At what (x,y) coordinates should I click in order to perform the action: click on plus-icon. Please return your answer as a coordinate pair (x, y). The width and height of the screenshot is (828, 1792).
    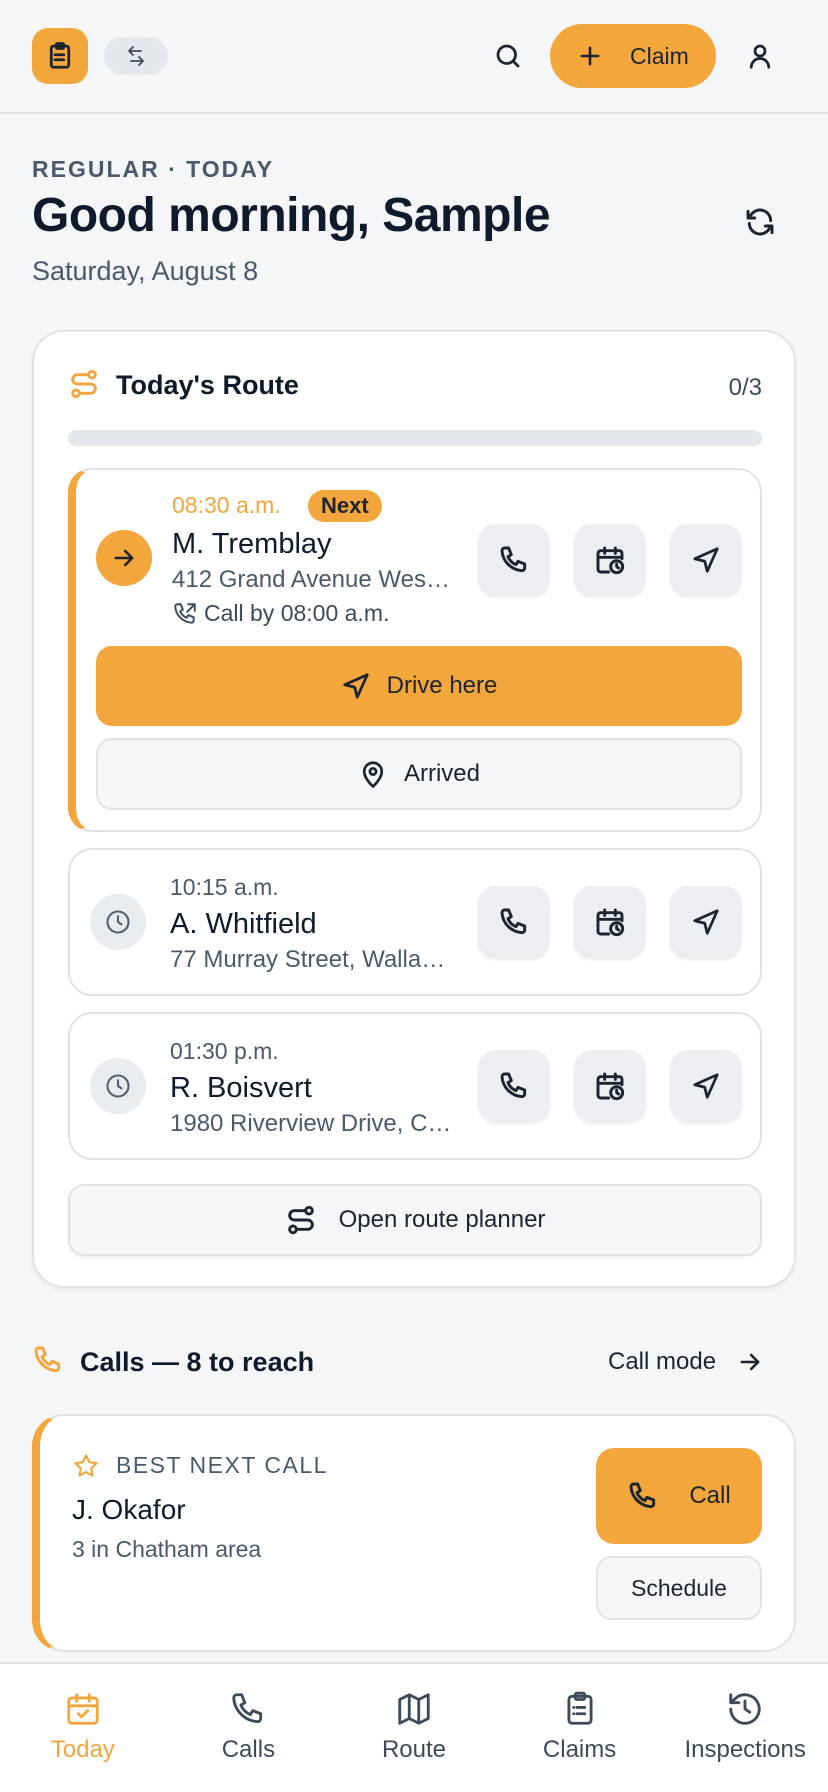
    Looking at the image, I should click on (590, 56).